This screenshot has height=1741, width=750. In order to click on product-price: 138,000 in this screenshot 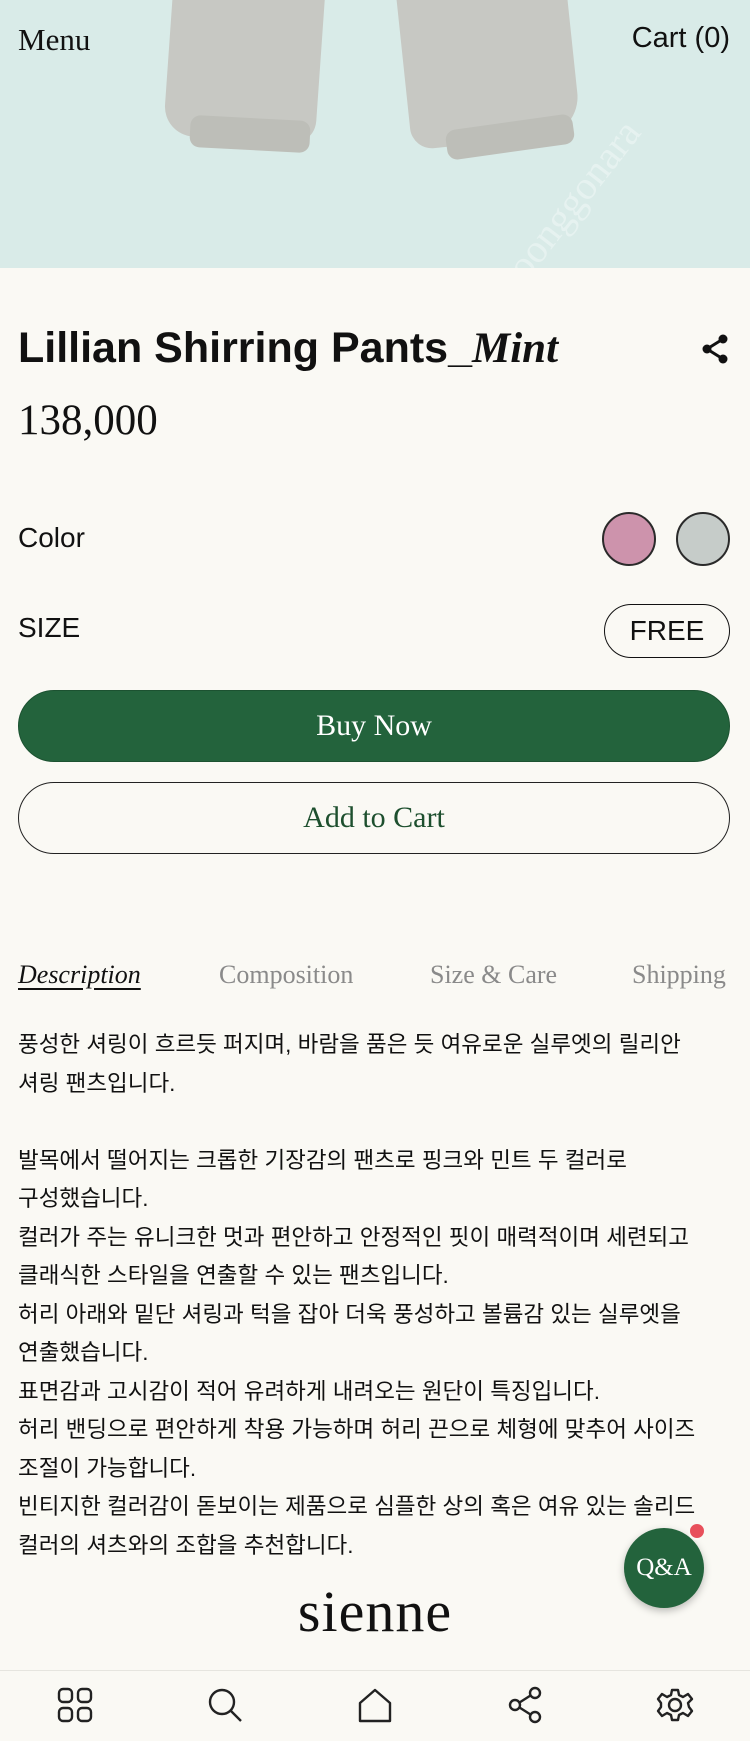, I will do `click(88, 420)`.